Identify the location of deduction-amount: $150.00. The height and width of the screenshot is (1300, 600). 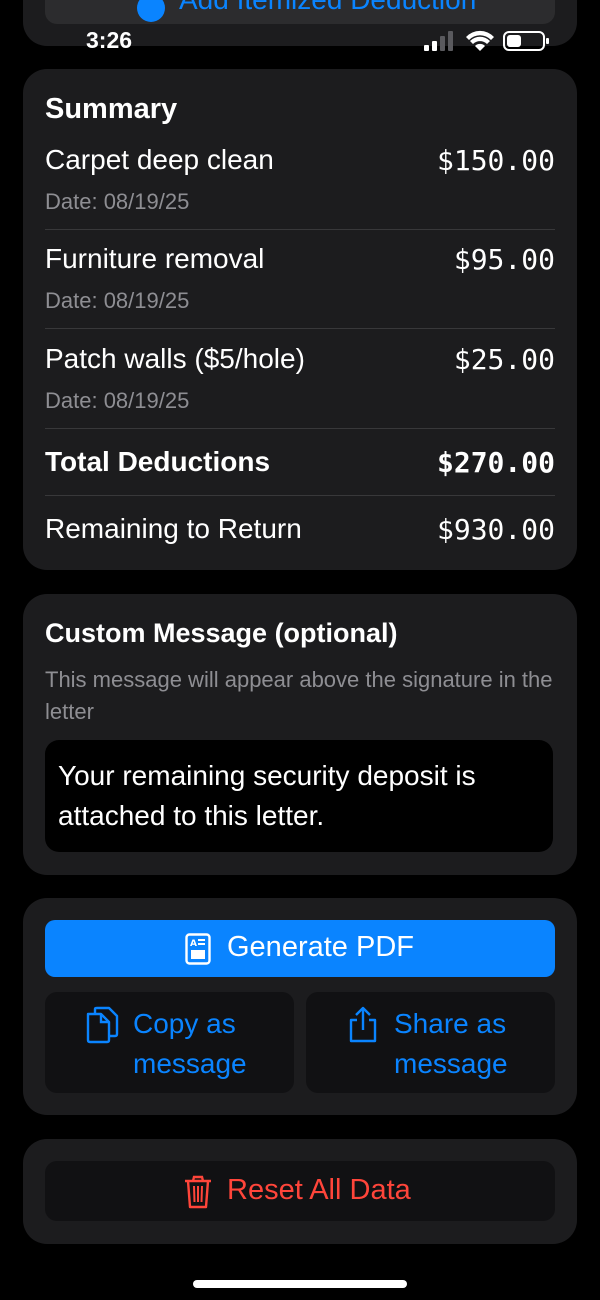
(495, 160).